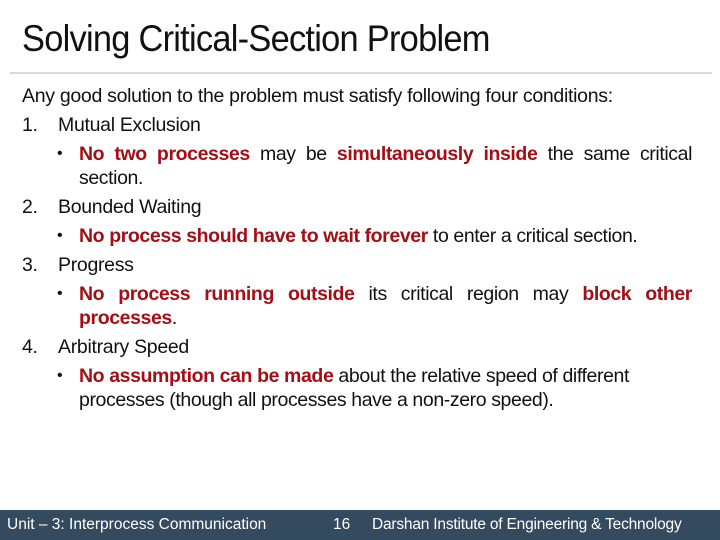  What do you see at coordinates (357, 347) in the screenshot?
I see `condition-item: 4. Arbitrary Speed` at bounding box center [357, 347].